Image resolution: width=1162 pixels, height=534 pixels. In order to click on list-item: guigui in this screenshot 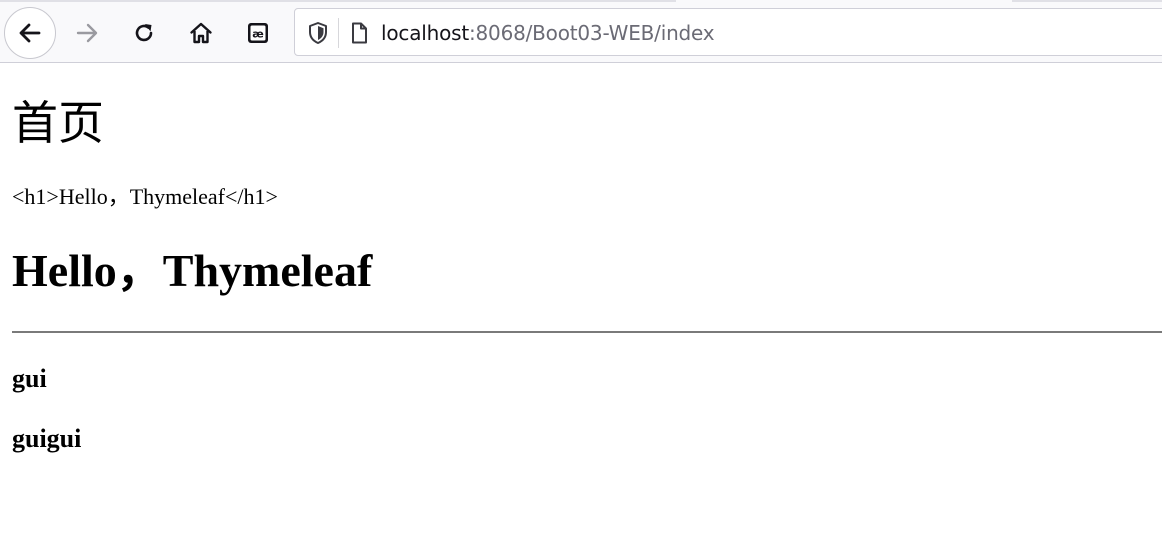, I will do `click(47, 438)`.